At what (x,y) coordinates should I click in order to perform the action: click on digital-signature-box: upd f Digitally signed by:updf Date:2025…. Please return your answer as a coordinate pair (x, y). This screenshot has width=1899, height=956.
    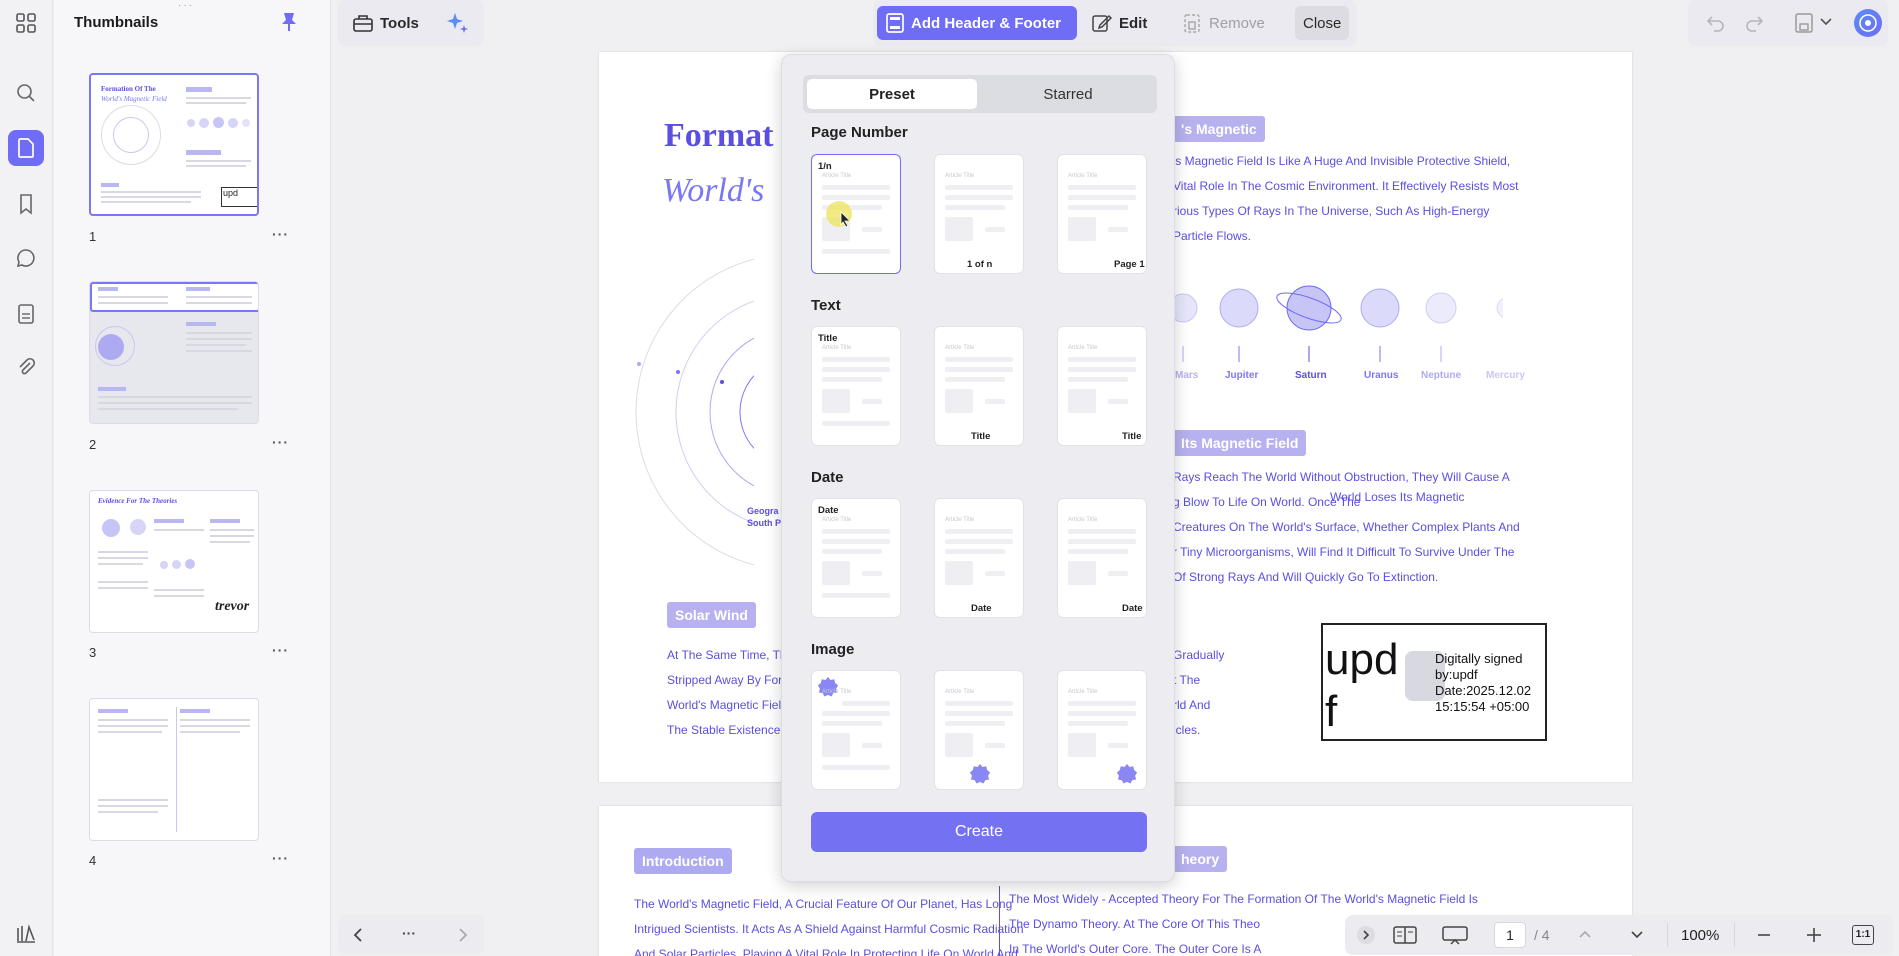
    Looking at the image, I should click on (1434, 682).